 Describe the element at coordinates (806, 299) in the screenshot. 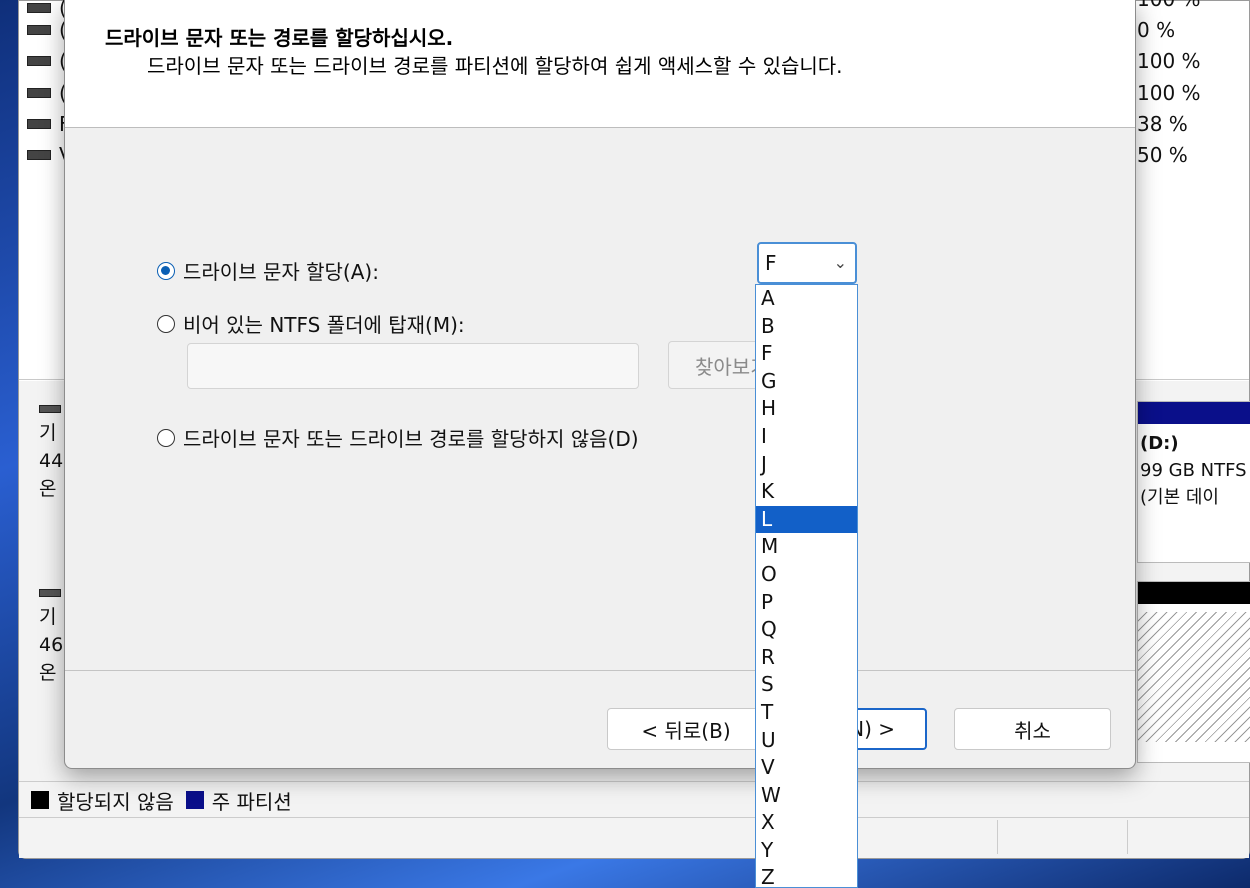

I see `dropdown-option: A` at that location.